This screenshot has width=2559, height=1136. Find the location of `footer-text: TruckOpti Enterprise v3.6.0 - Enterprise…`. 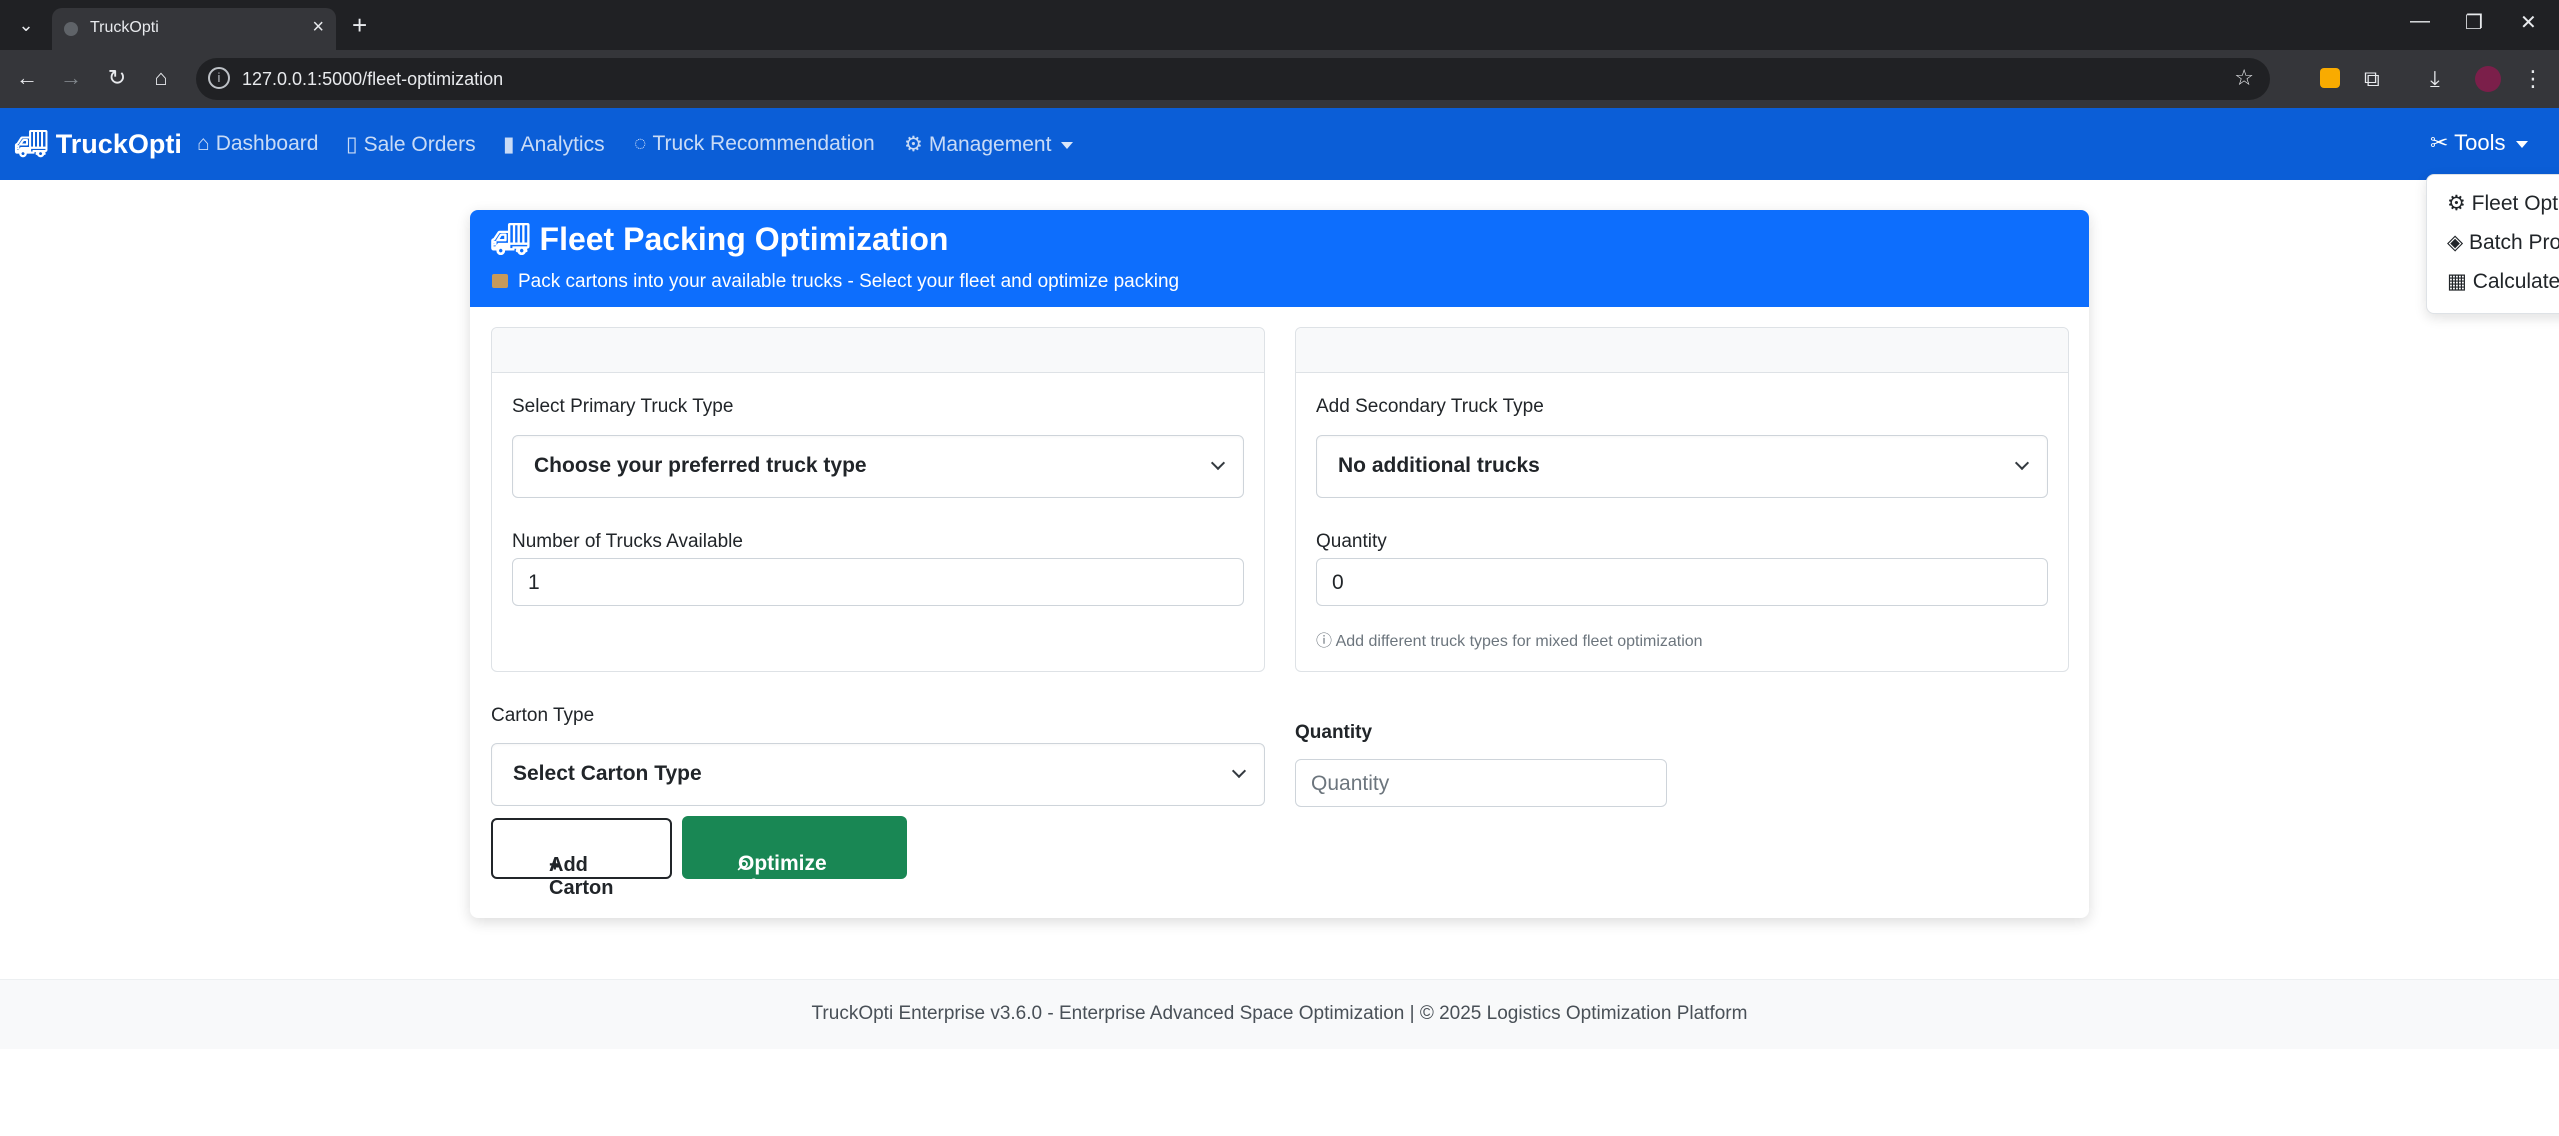

footer-text: TruckOpti Enterprise v3.6.0 - Enterprise… is located at coordinates (1279, 1013).